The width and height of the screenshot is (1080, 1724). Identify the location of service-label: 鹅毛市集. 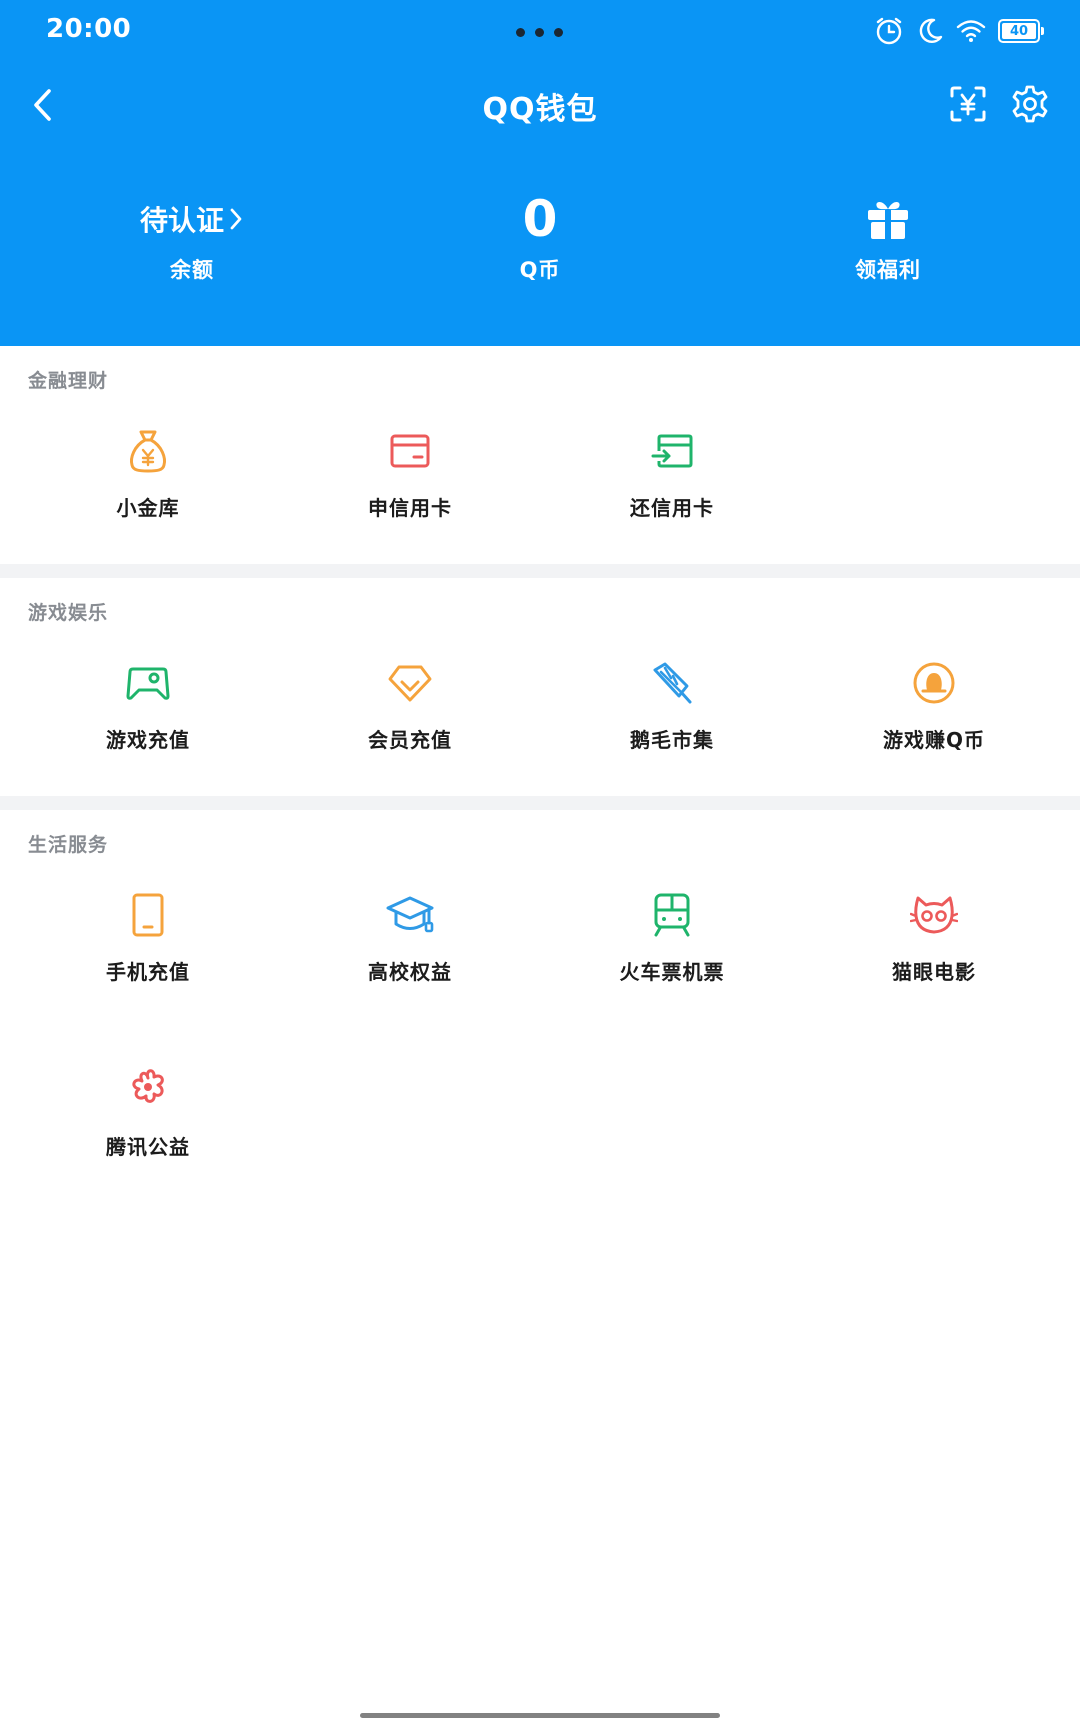
(672, 740).